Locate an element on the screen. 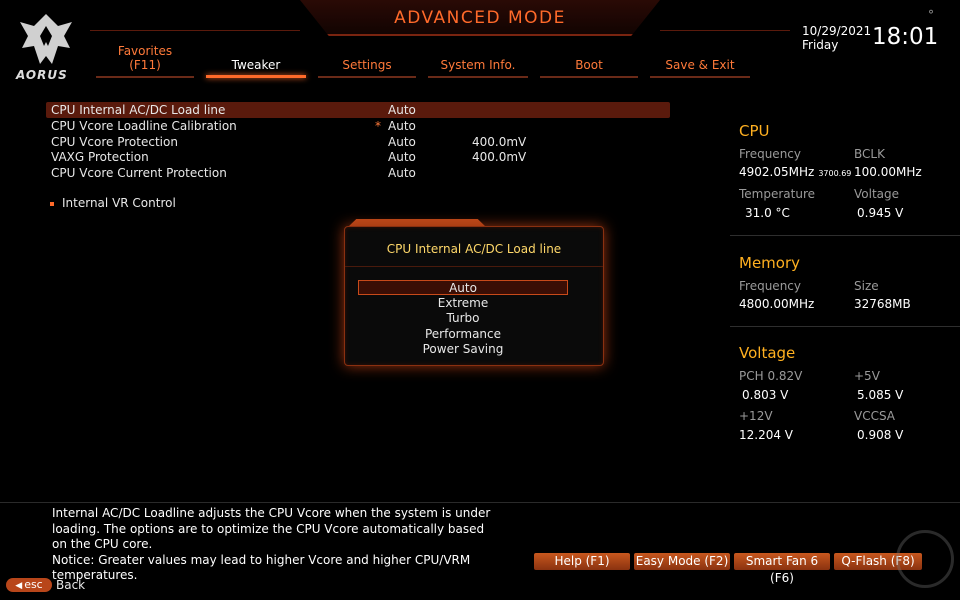  popup-option-power-saving: Power Saving is located at coordinates (463, 349).